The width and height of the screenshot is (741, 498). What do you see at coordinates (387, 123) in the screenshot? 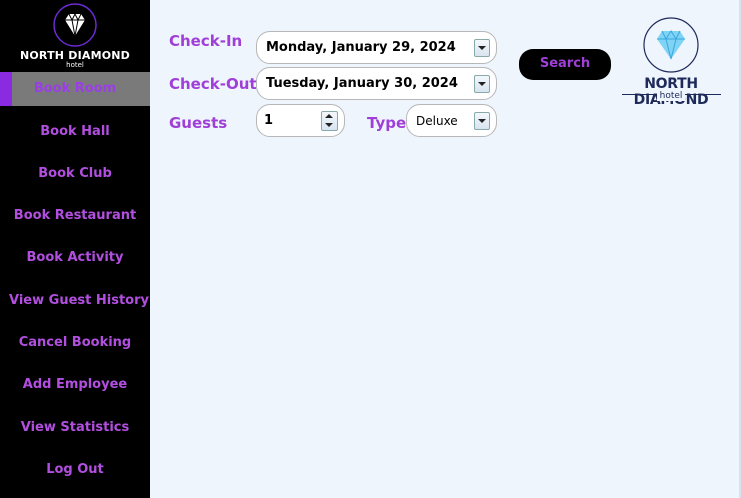
I see `type-label: Type` at bounding box center [387, 123].